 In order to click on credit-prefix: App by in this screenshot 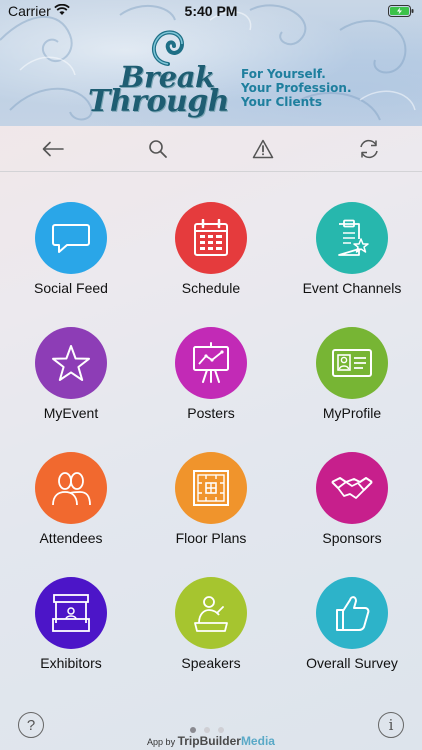, I will do `click(161, 742)`.